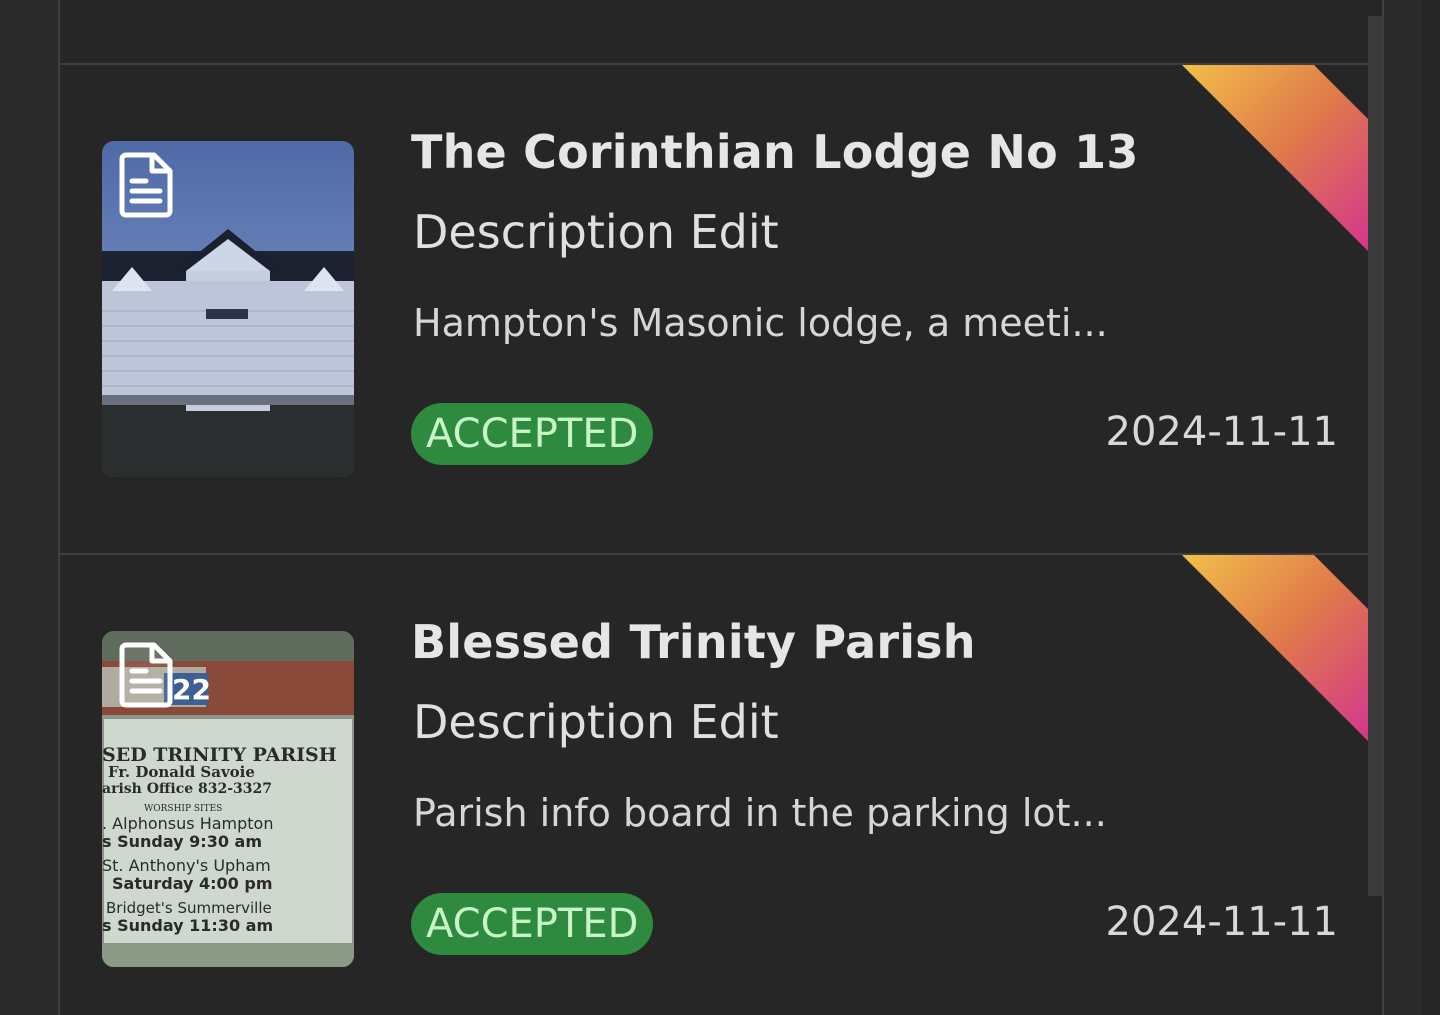  Describe the element at coordinates (182, 841) in the screenshot. I see `sign-line: s Sunday 9:30 am` at that location.